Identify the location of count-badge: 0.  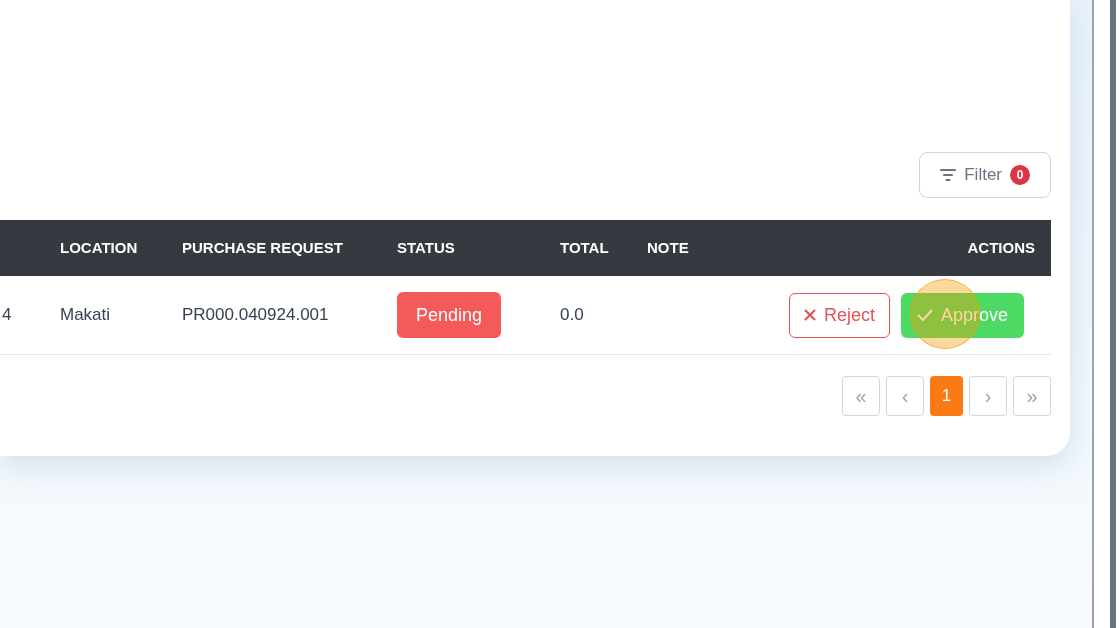
(1020, 175).